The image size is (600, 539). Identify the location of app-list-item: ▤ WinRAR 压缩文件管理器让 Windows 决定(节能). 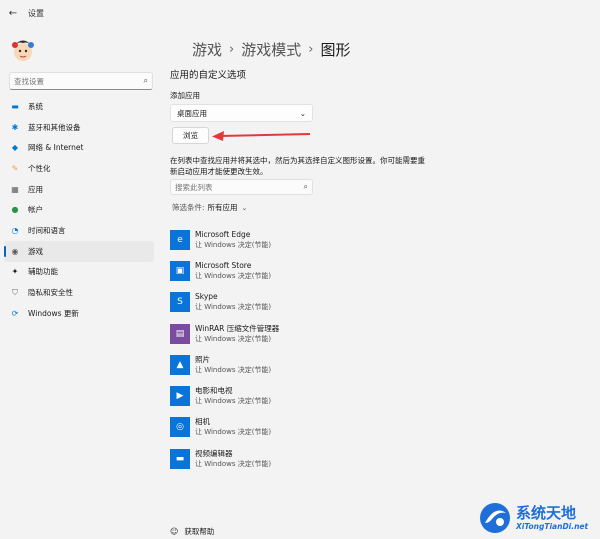
(300, 333).